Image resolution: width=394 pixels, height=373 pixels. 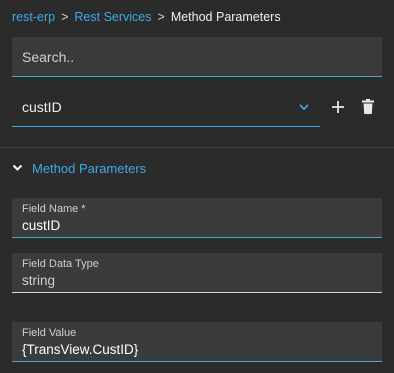 What do you see at coordinates (225, 17) in the screenshot?
I see `breadcrumb-current: Method Parameters` at bounding box center [225, 17].